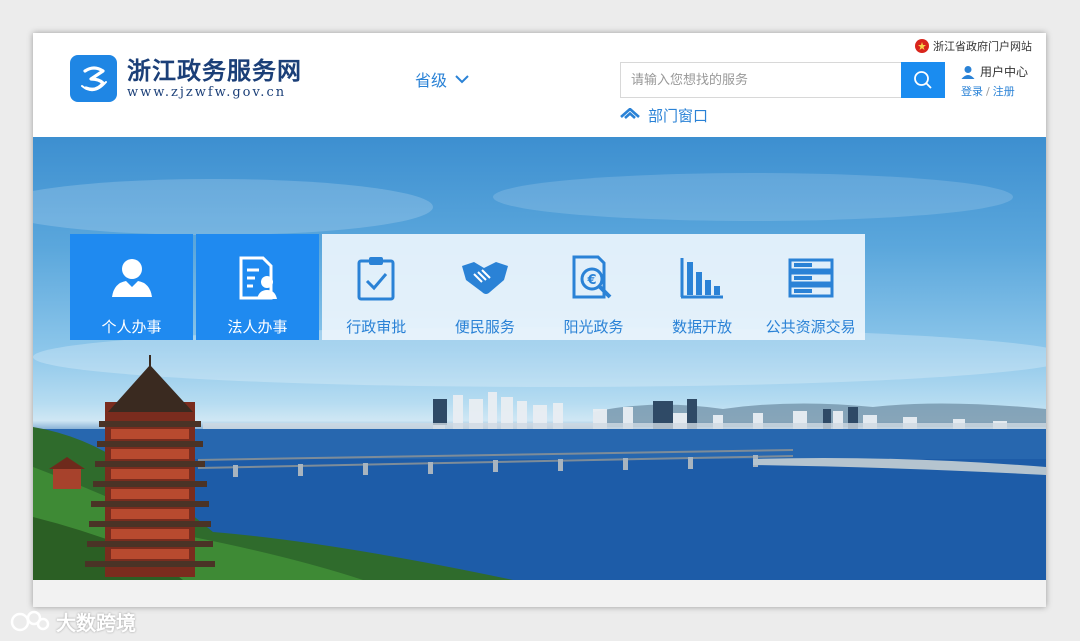  Describe the element at coordinates (131, 327) in the screenshot. I see `tile-personal-label: 个人办事` at that location.